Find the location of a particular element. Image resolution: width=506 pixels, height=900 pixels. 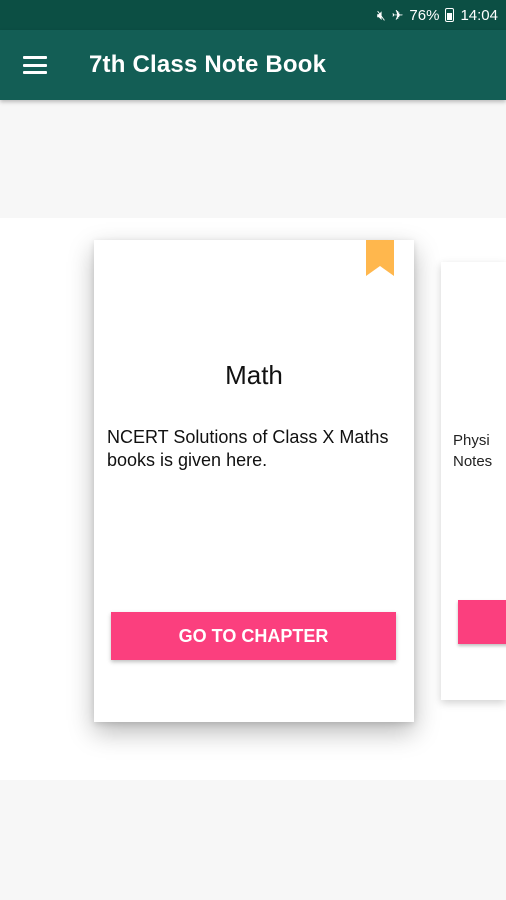

card-description: Physi Notes is located at coordinates (473, 451).